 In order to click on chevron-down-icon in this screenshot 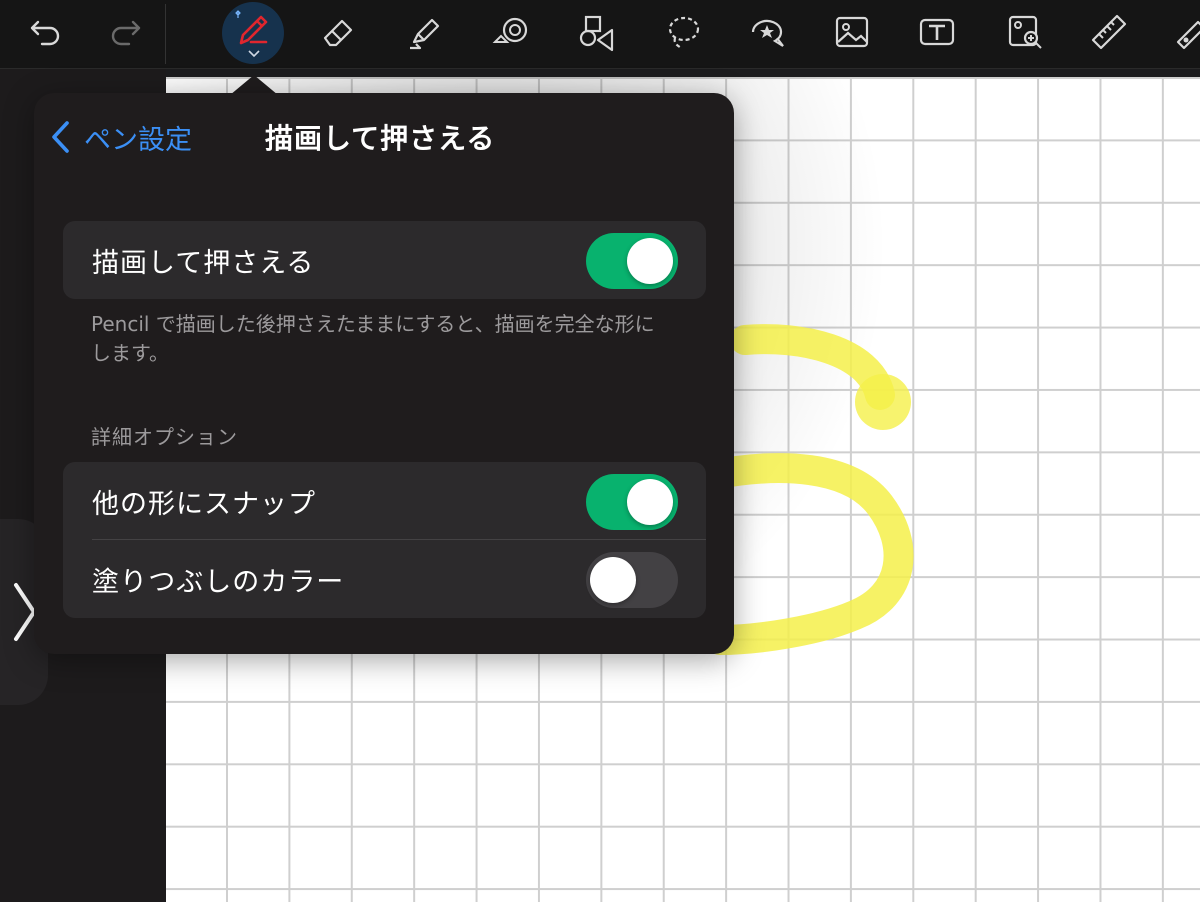, I will do `click(254, 54)`.